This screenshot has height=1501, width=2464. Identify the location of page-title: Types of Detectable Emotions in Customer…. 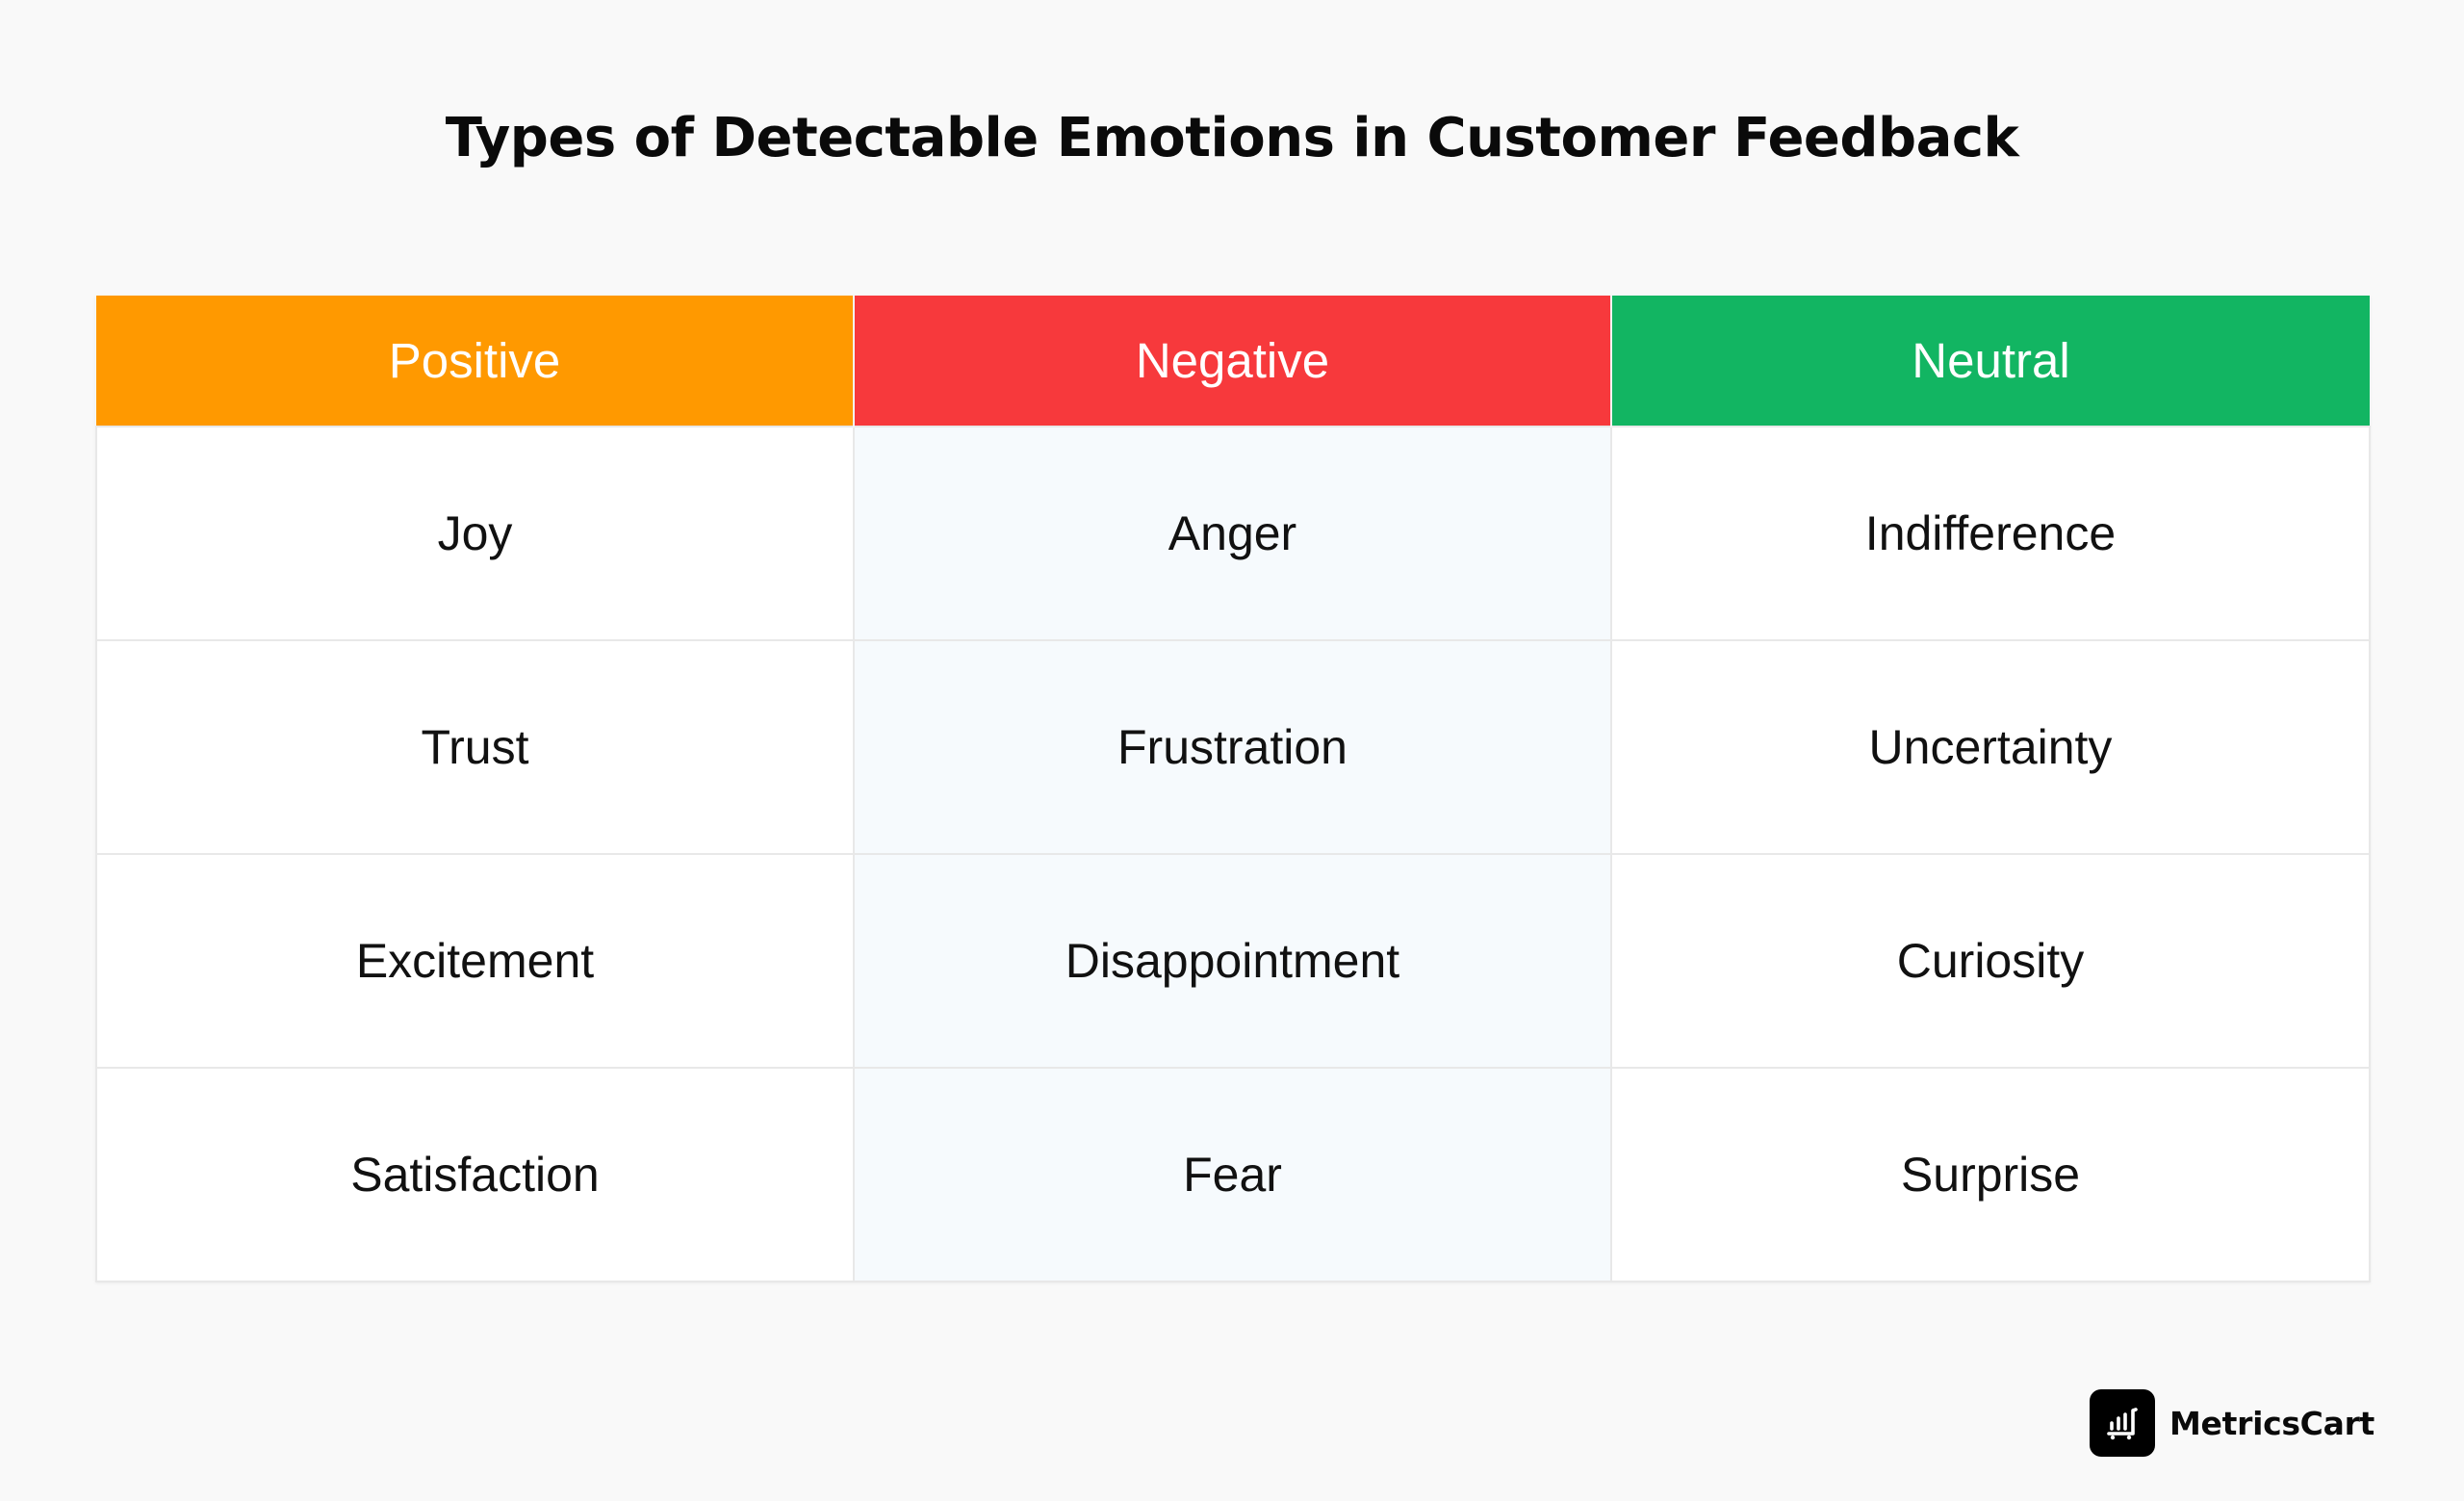
(1232, 138).